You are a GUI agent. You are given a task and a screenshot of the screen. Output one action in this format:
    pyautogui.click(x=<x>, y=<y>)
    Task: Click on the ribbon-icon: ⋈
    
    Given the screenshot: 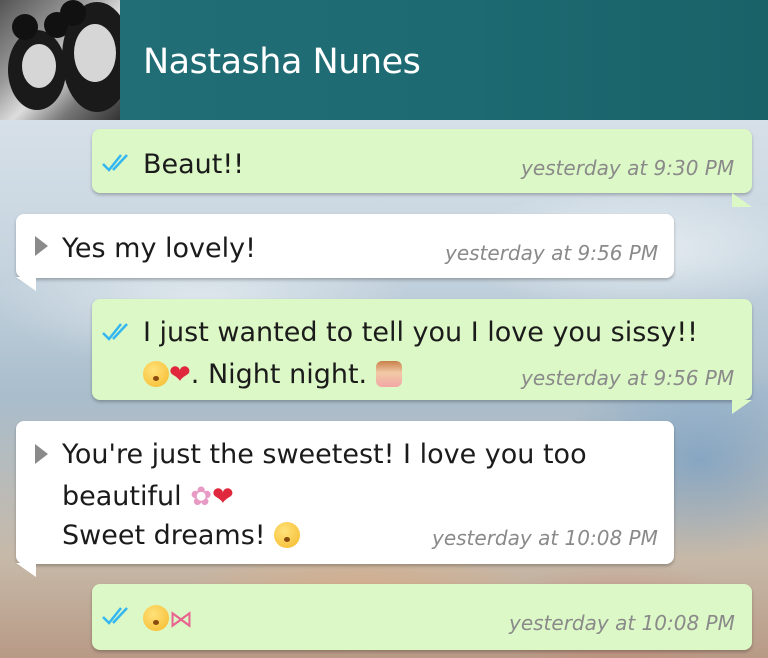 What is the action you would take?
    pyautogui.click(x=181, y=619)
    